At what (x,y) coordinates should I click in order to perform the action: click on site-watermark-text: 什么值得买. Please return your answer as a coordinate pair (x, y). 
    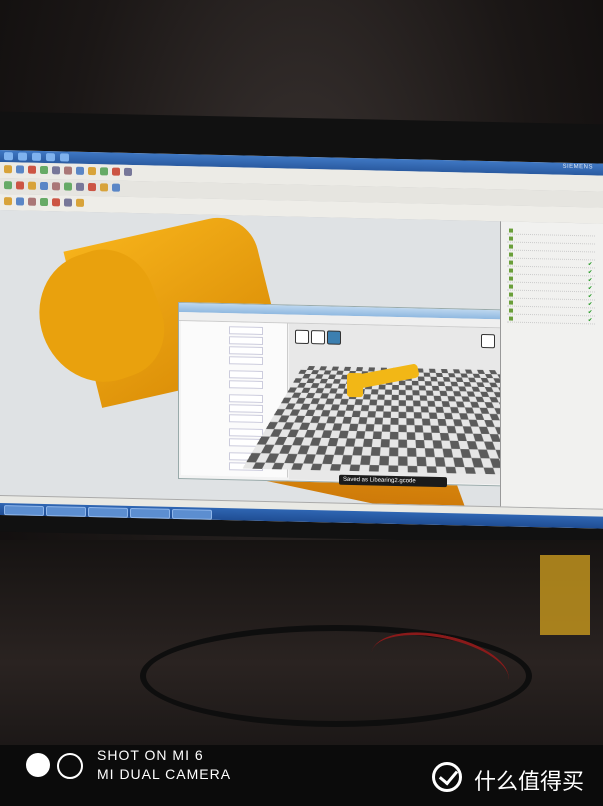
    Looking at the image, I should click on (529, 782).